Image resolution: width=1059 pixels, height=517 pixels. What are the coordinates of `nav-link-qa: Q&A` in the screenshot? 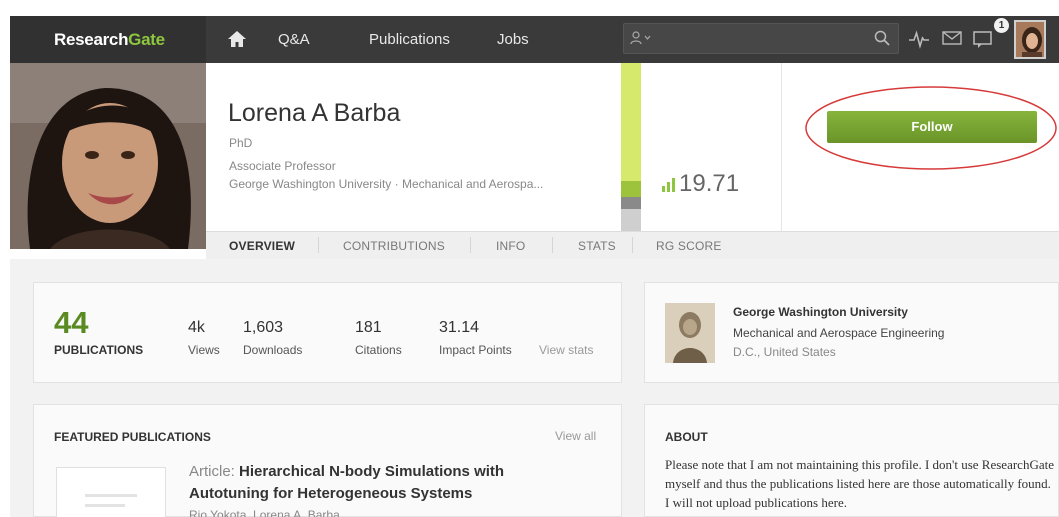 It's located at (294, 39).